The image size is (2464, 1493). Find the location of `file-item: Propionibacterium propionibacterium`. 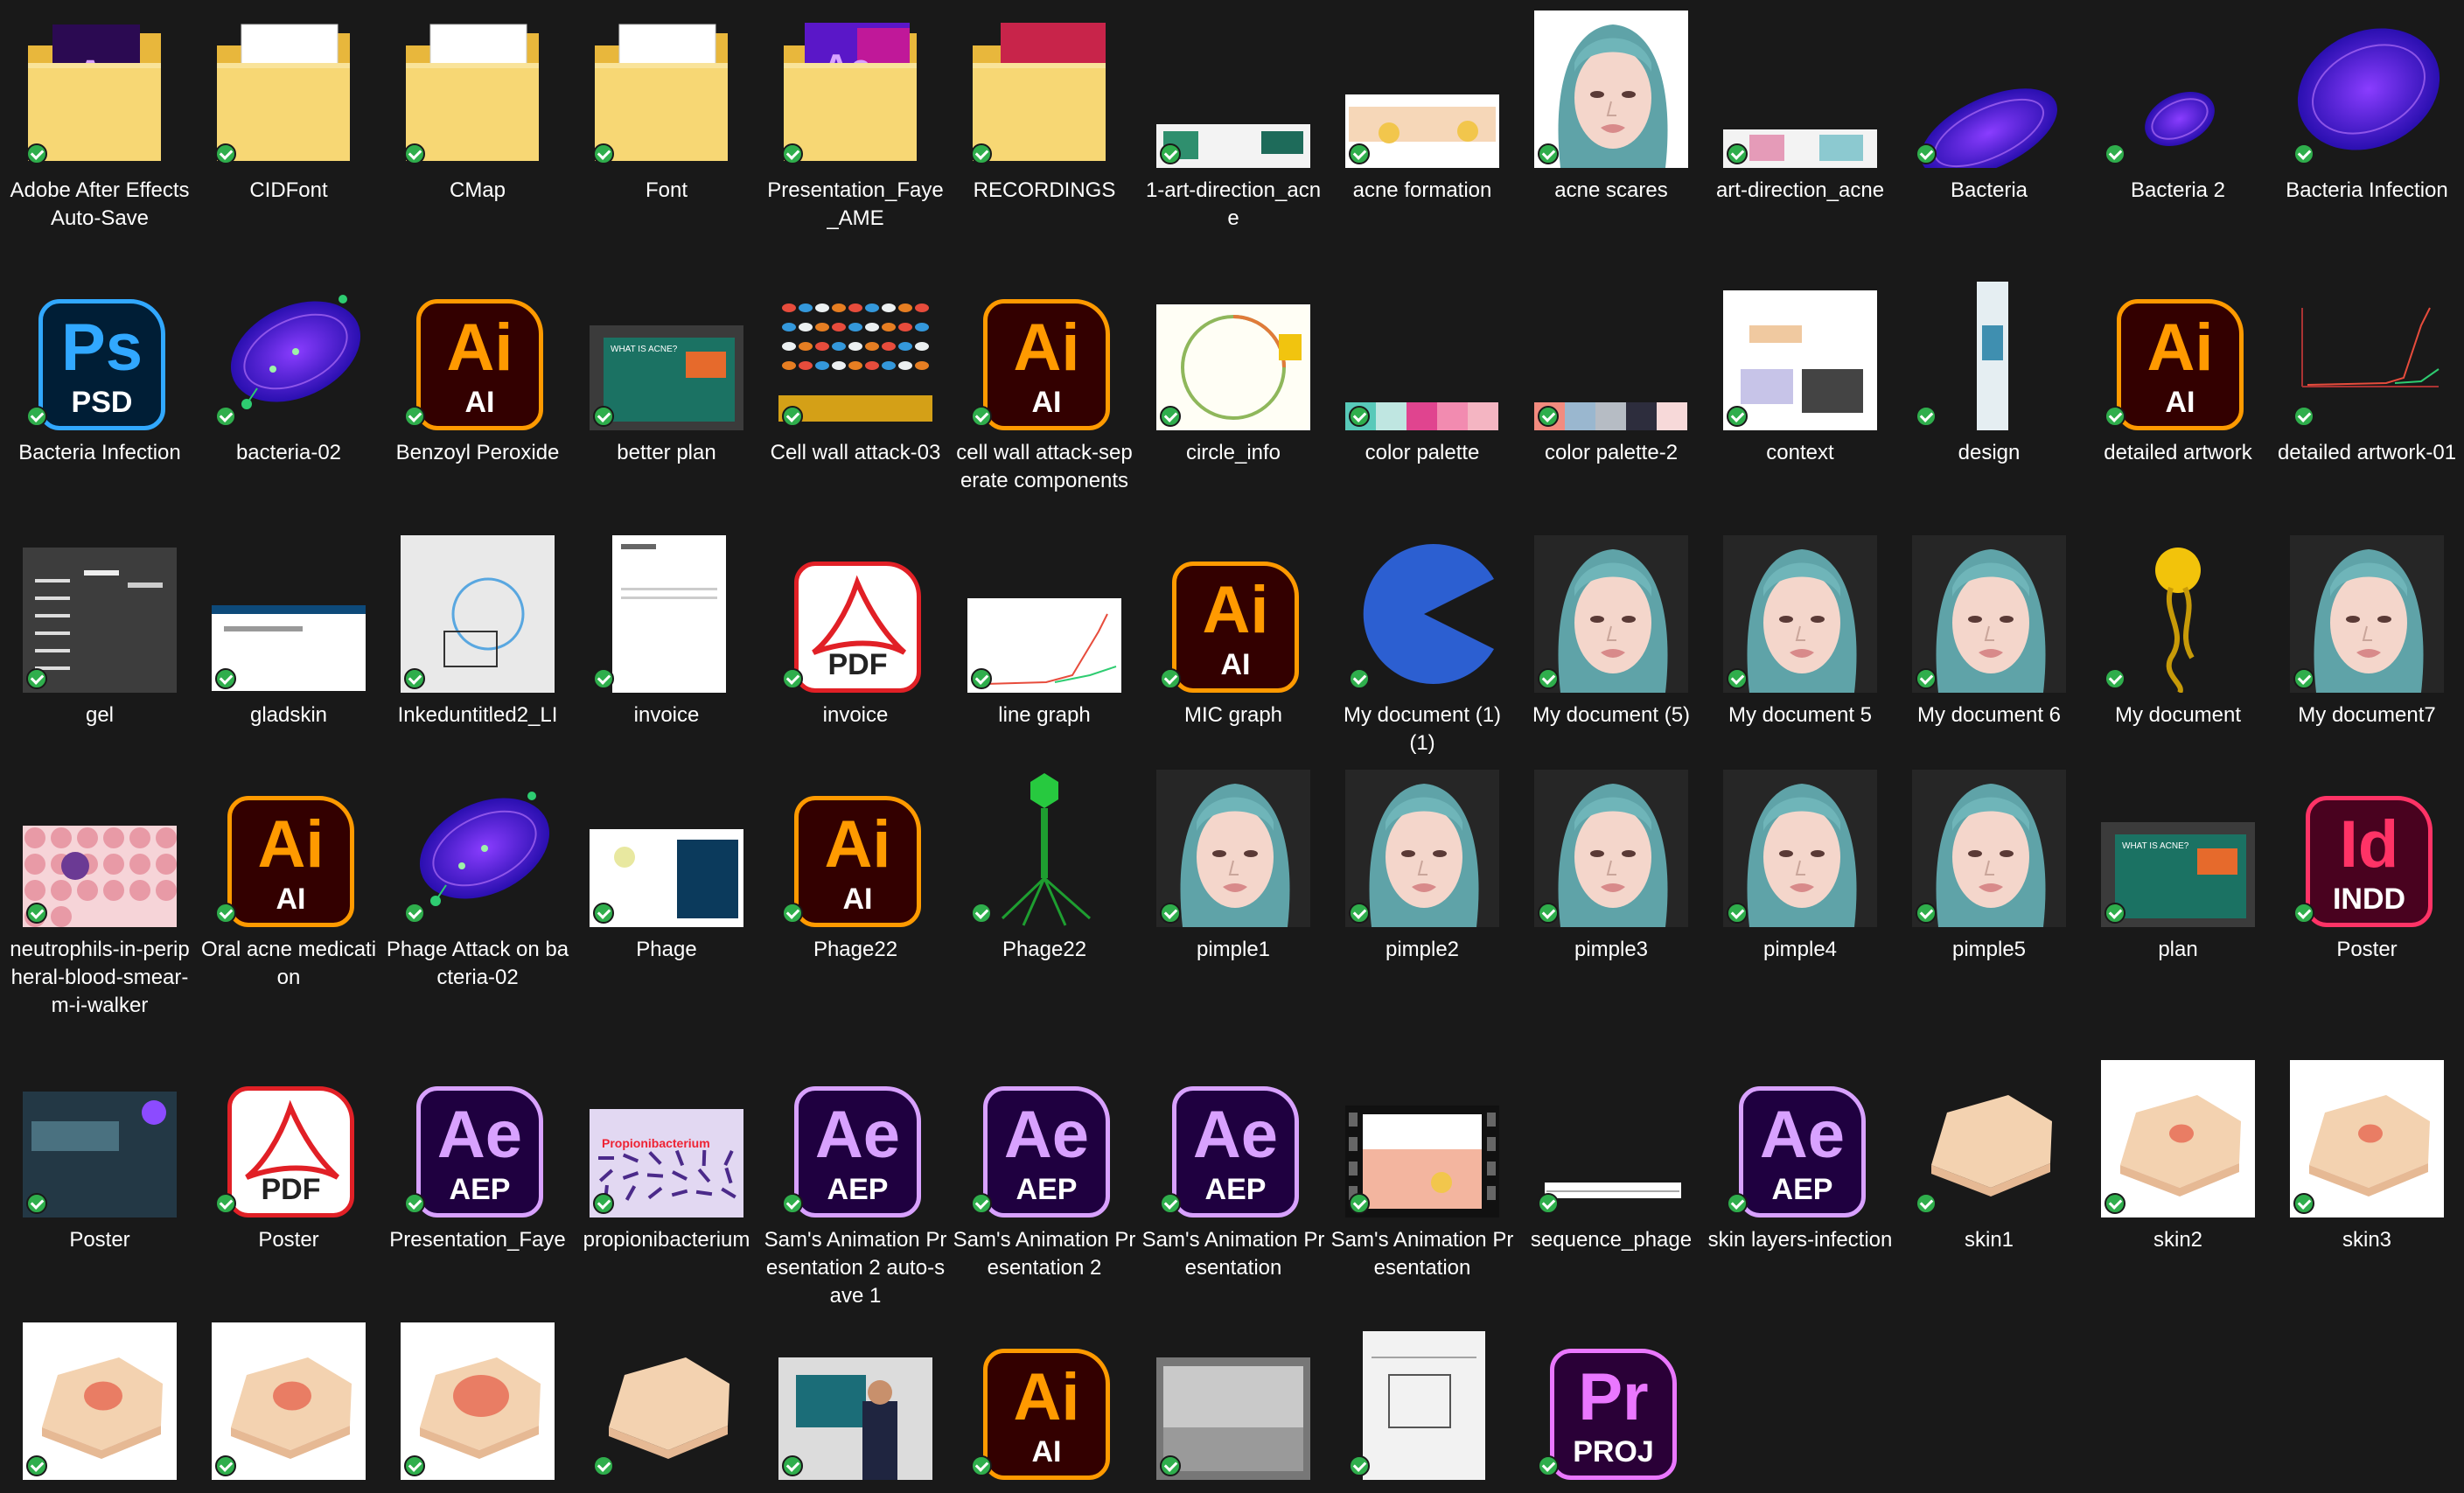

file-item: Propionibacterium propionibacterium is located at coordinates (666, 1187).